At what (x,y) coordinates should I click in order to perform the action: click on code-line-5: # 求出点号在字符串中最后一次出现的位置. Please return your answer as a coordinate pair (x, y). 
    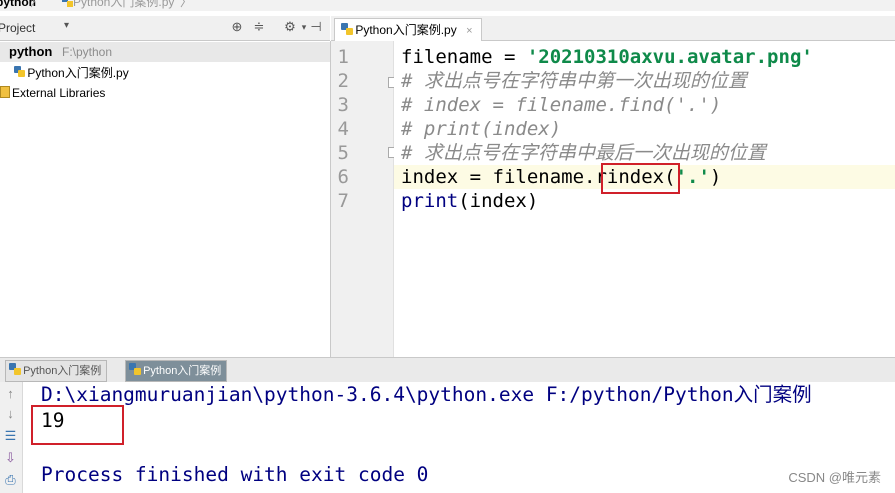
    Looking at the image, I should click on (583, 153).